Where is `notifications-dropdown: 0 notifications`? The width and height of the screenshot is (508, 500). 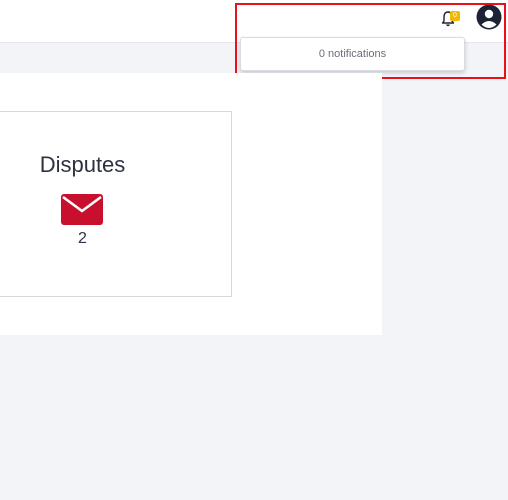 notifications-dropdown: 0 notifications is located at coordinates (352, 54).